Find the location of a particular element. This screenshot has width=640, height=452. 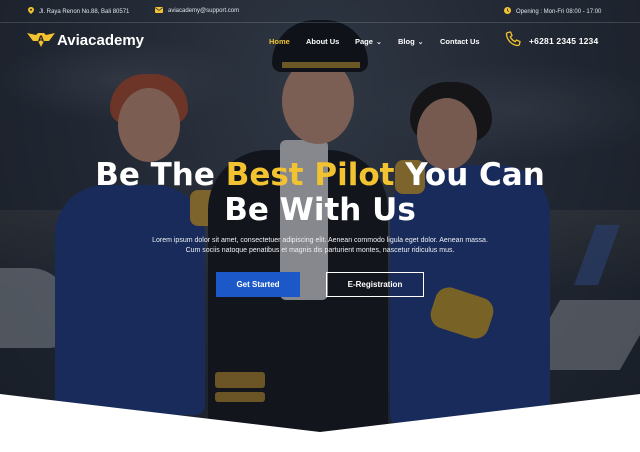

email-info: aviacademy@support.com is located at coordinates (197, 11).